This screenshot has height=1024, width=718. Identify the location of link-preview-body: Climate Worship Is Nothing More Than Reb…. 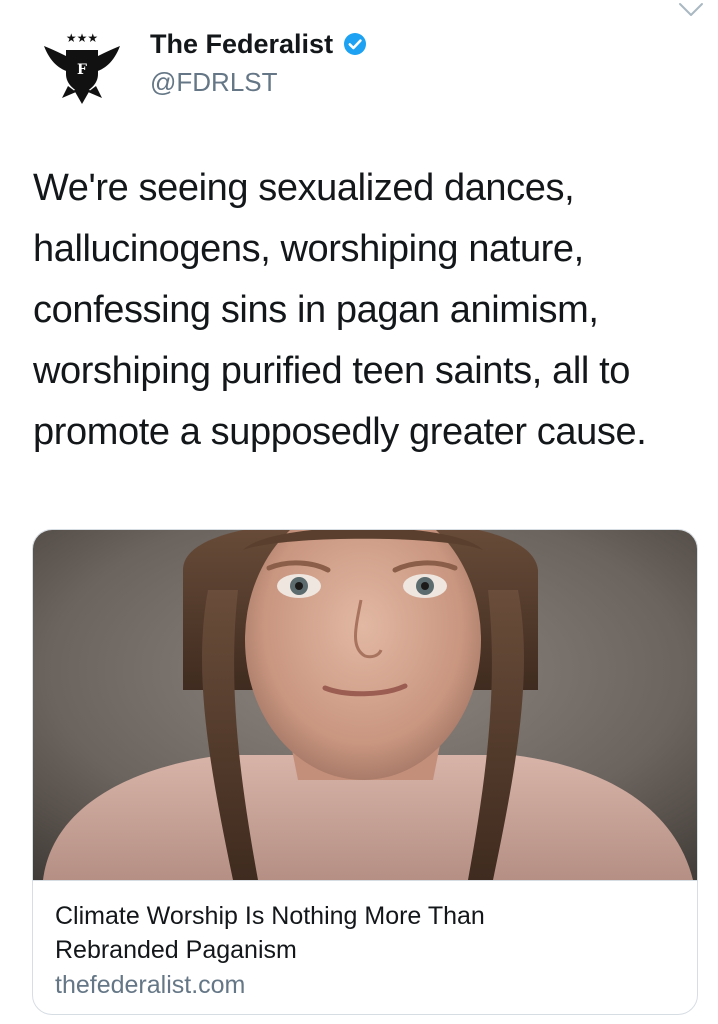
(365, 947).